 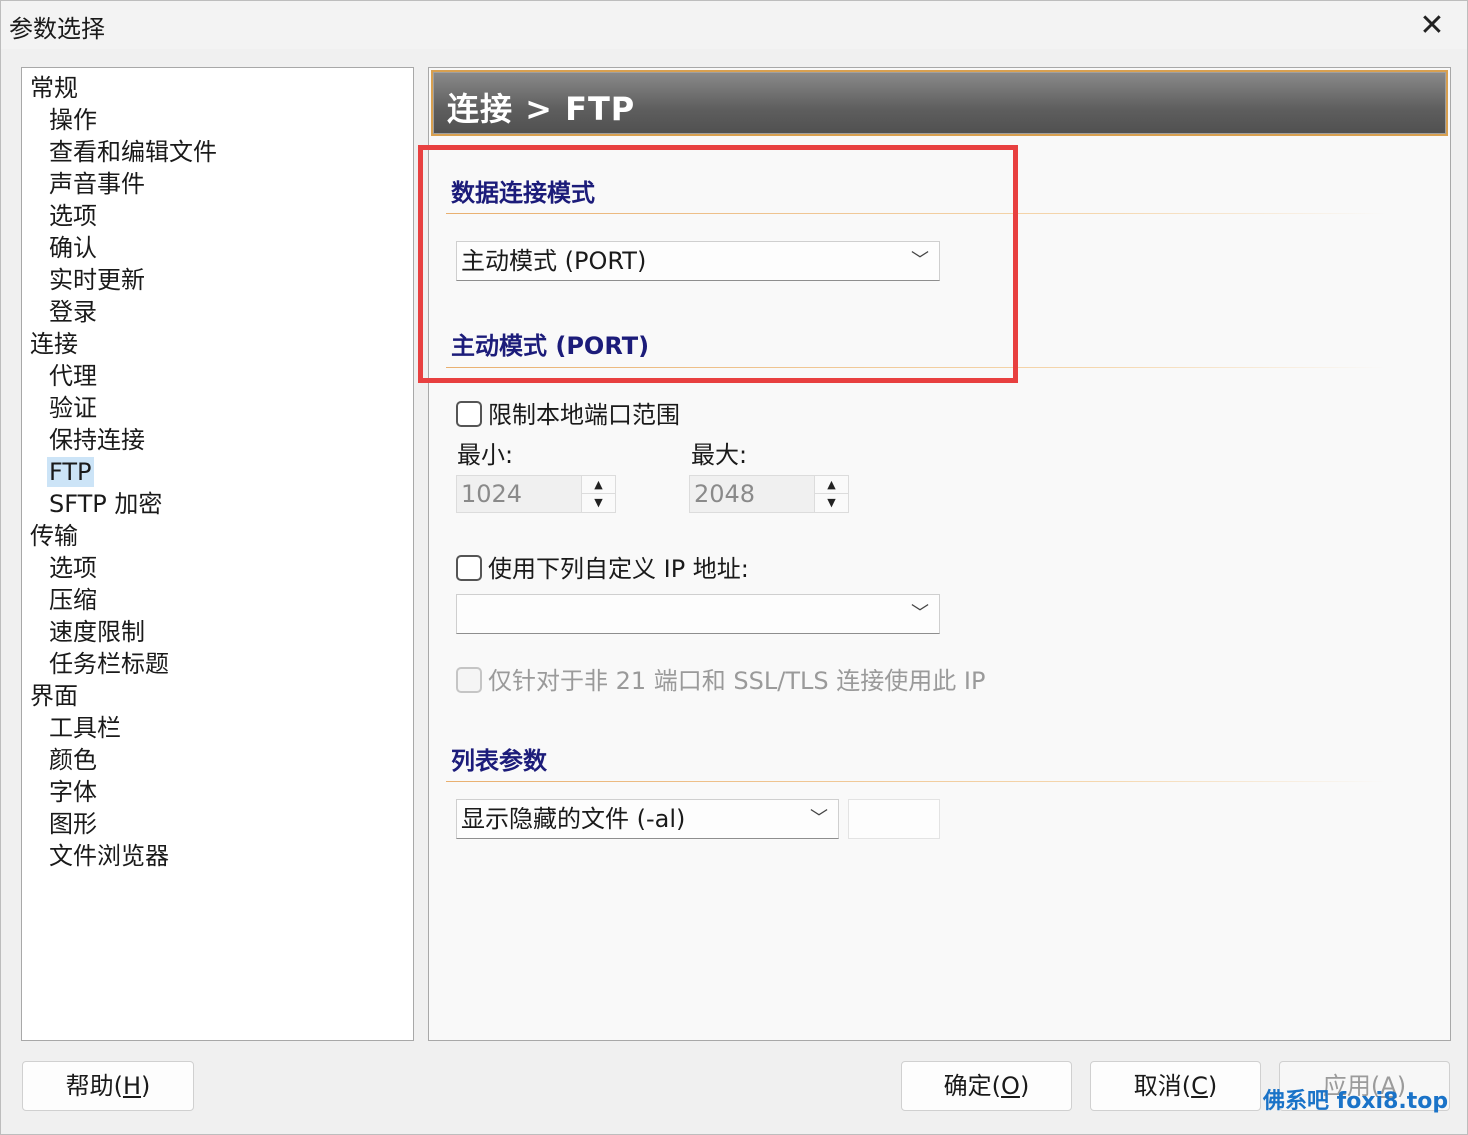 What do you see at coordinates (719, 455) in the screenshot?
I see `max-port-label: 最大:` at bounding box center [719, 455].